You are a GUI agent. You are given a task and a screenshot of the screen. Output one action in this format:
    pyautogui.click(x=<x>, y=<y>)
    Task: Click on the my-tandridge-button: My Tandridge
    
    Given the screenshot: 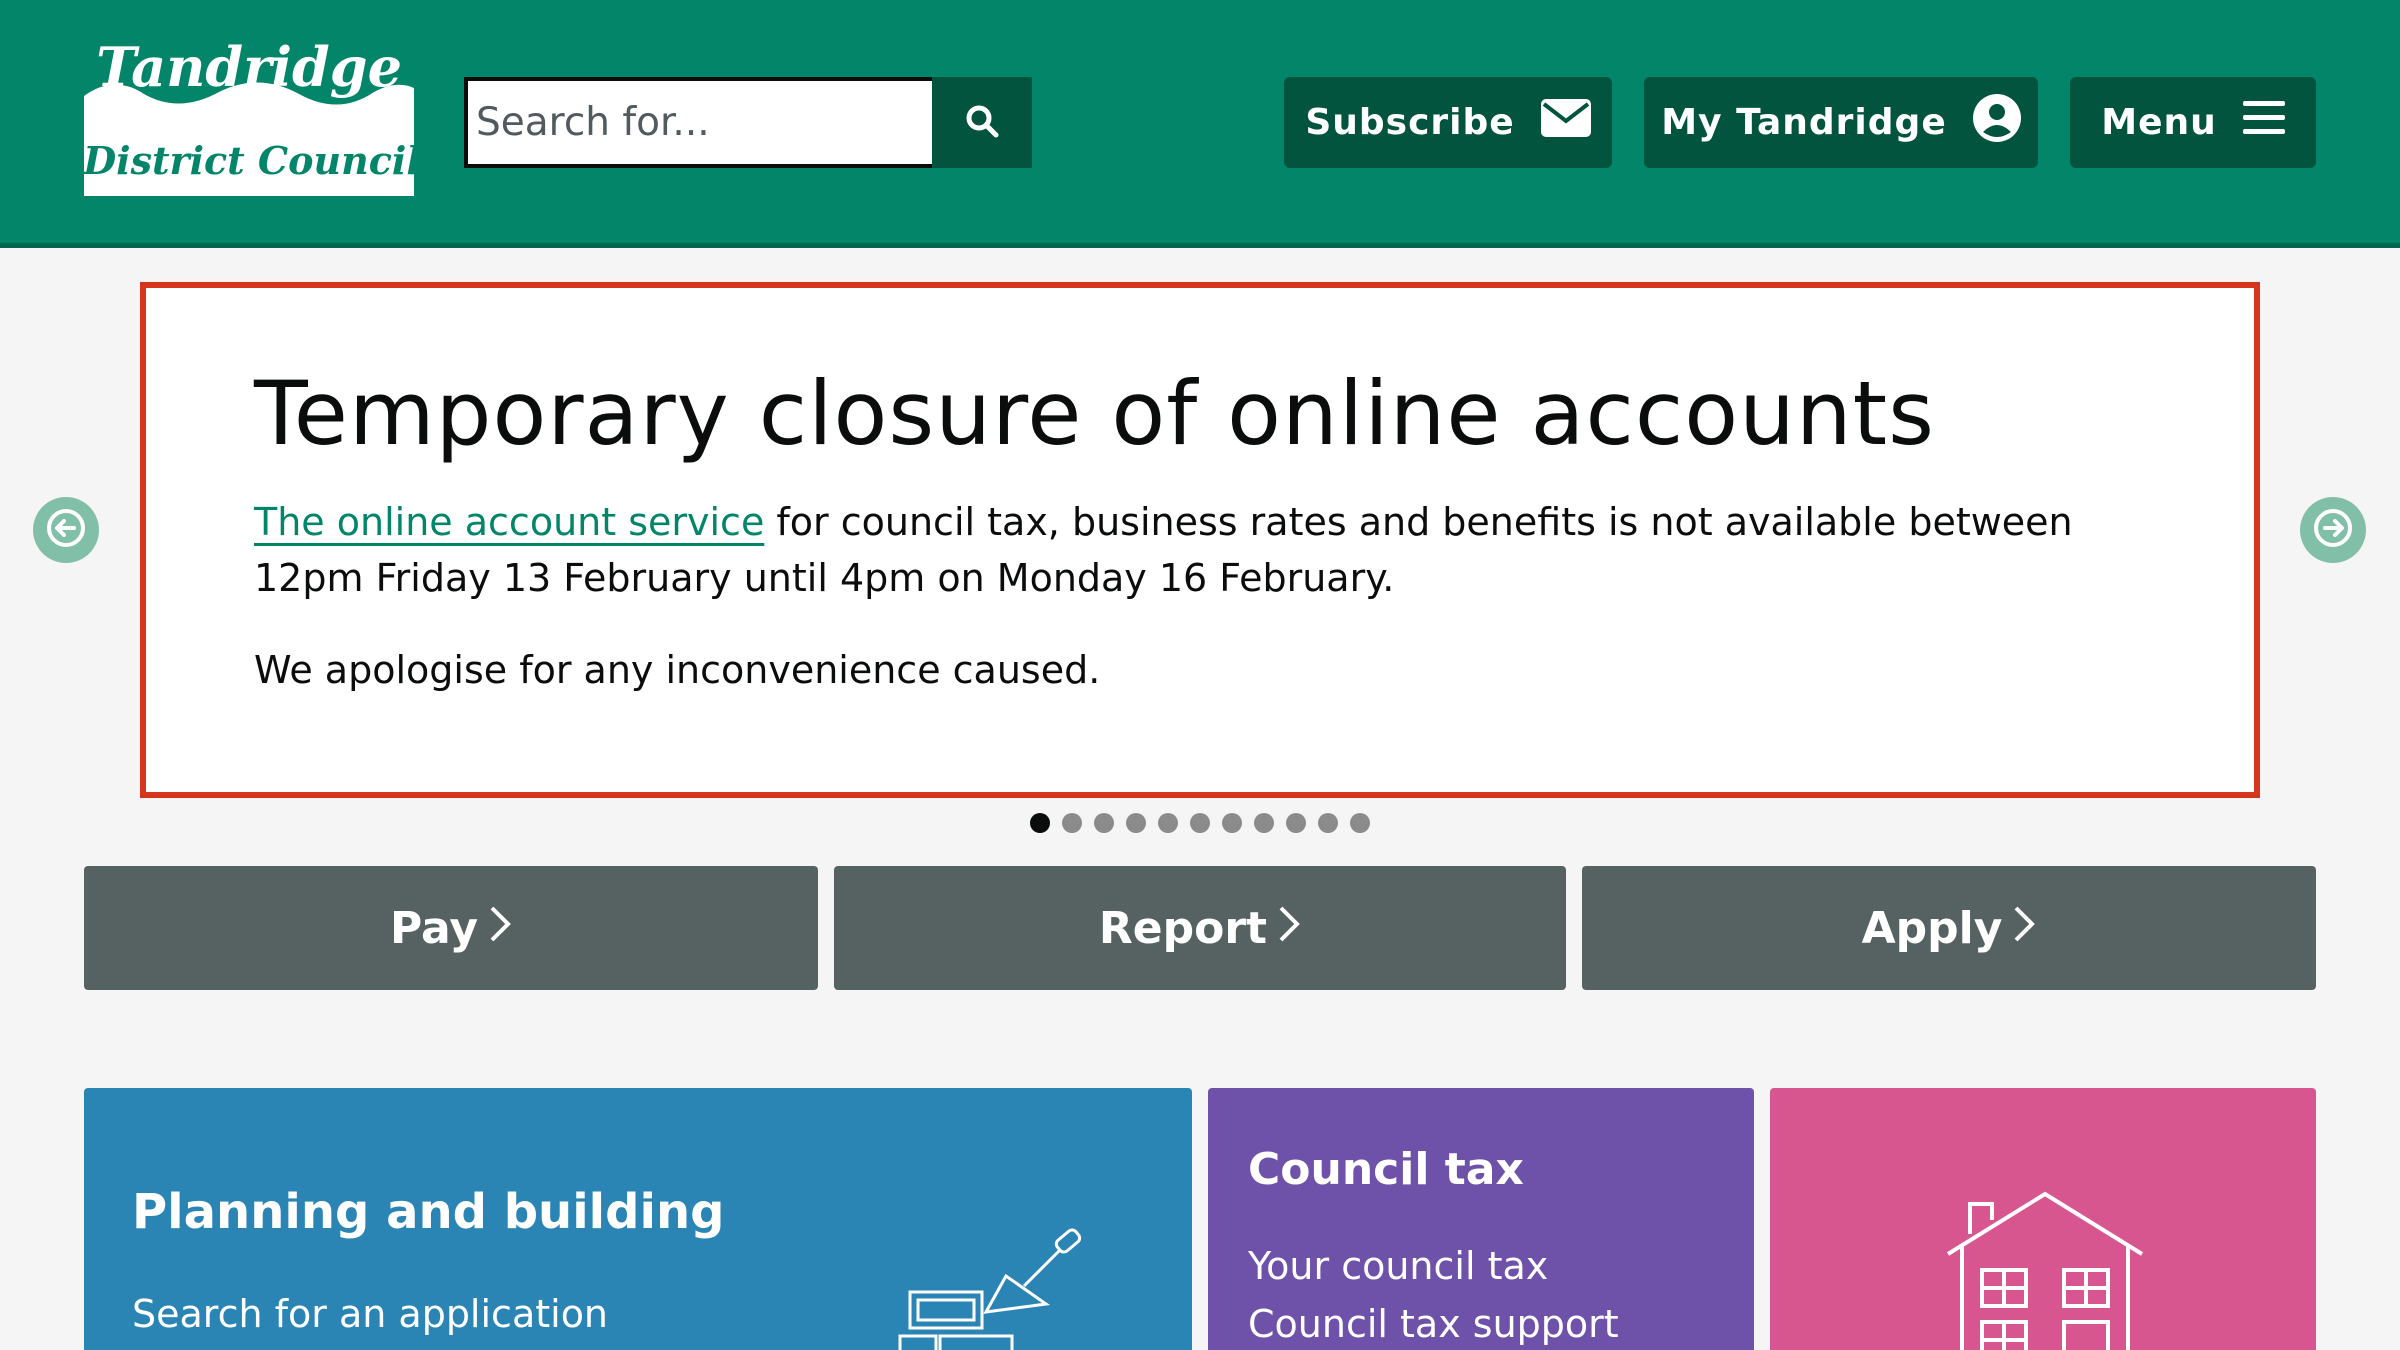 What is the action you would take?
    pyautogui.click(x=1841, y=122)
    